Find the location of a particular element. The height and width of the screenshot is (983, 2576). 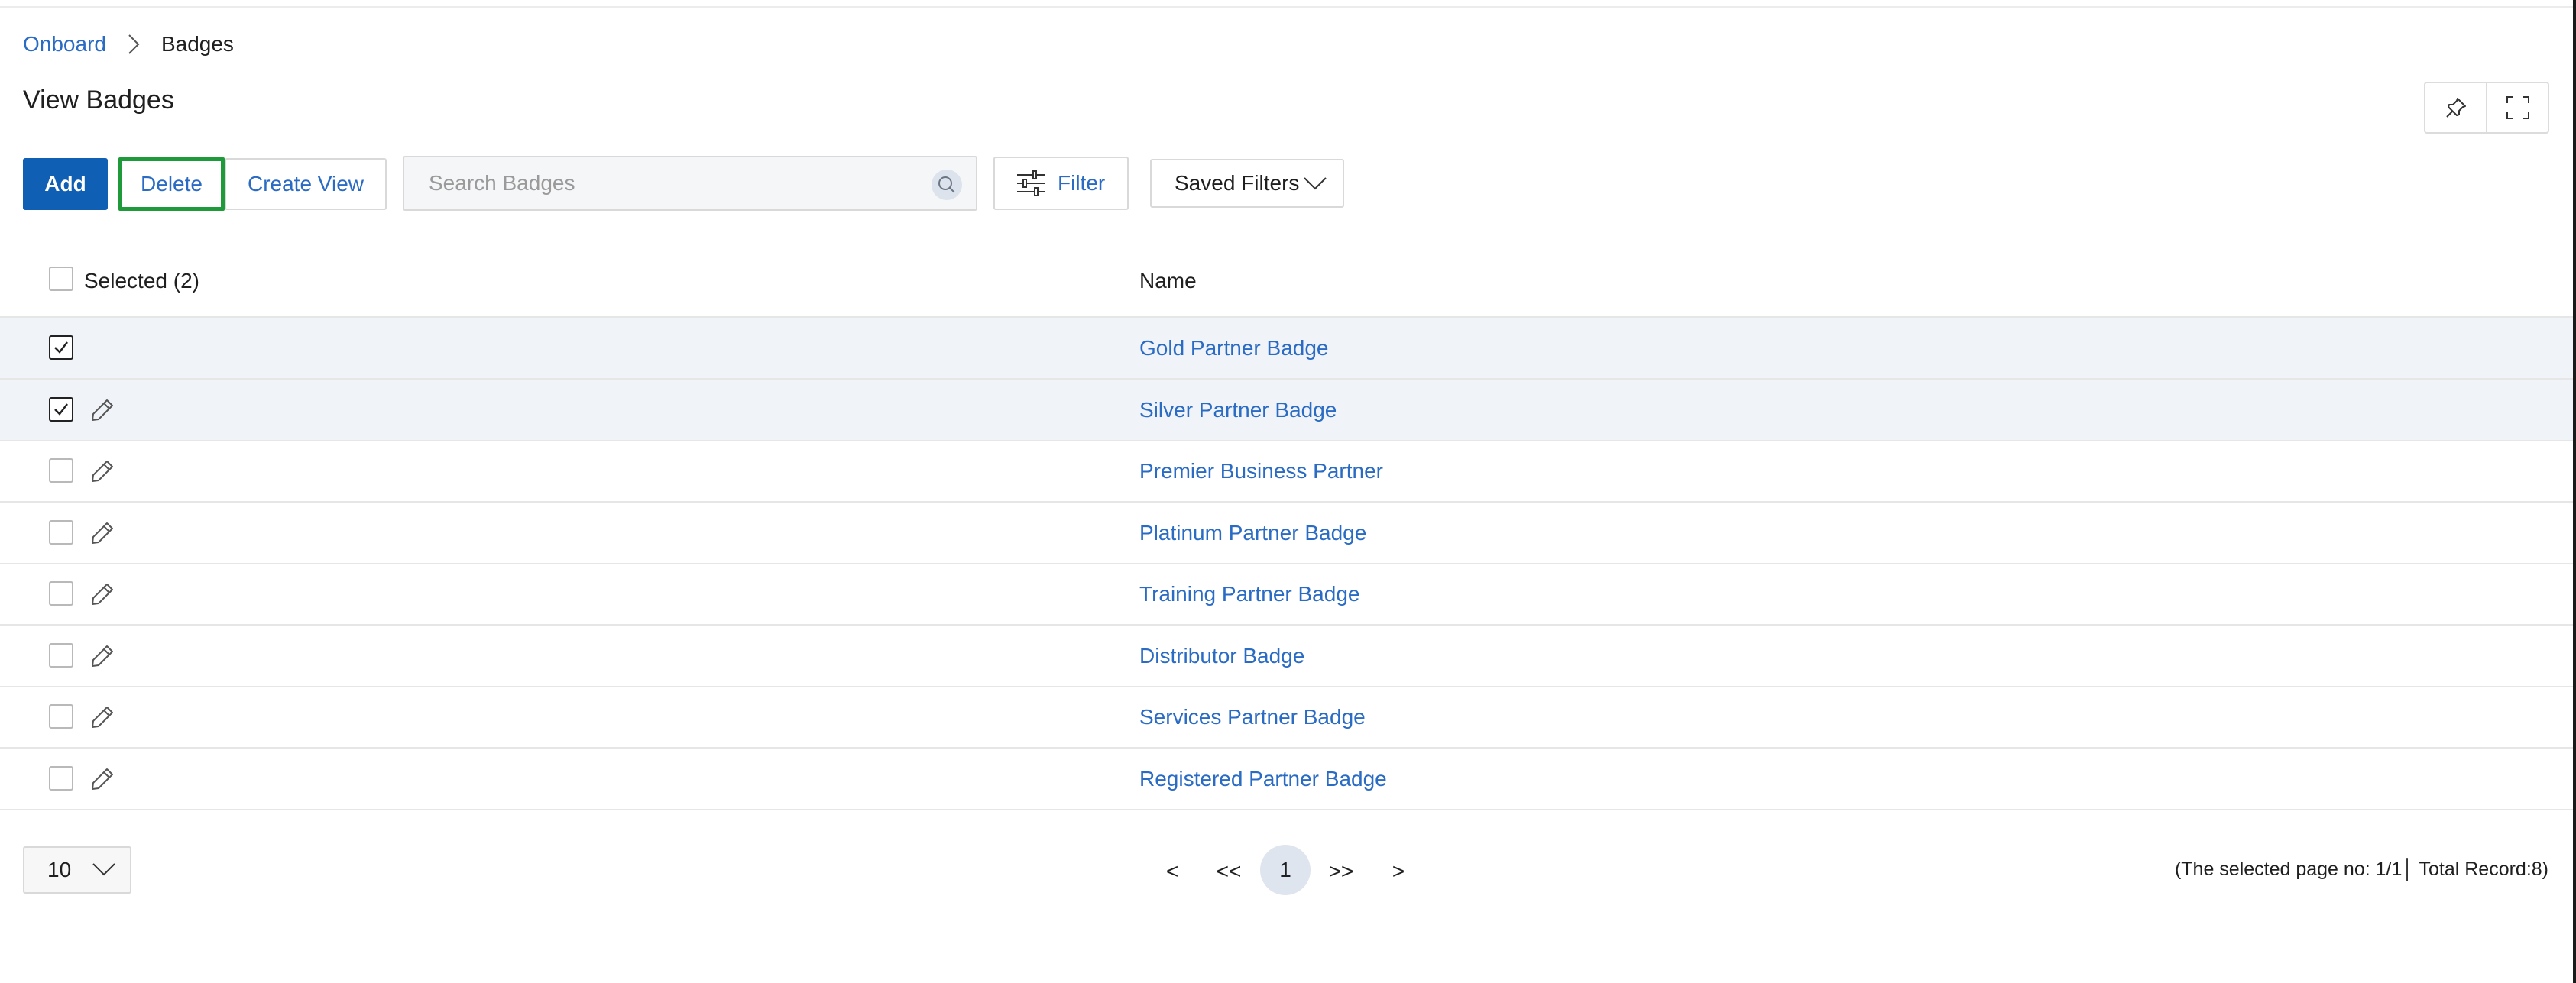

table-row: Registered Partner Badge is located at coordinates (1286, 780).